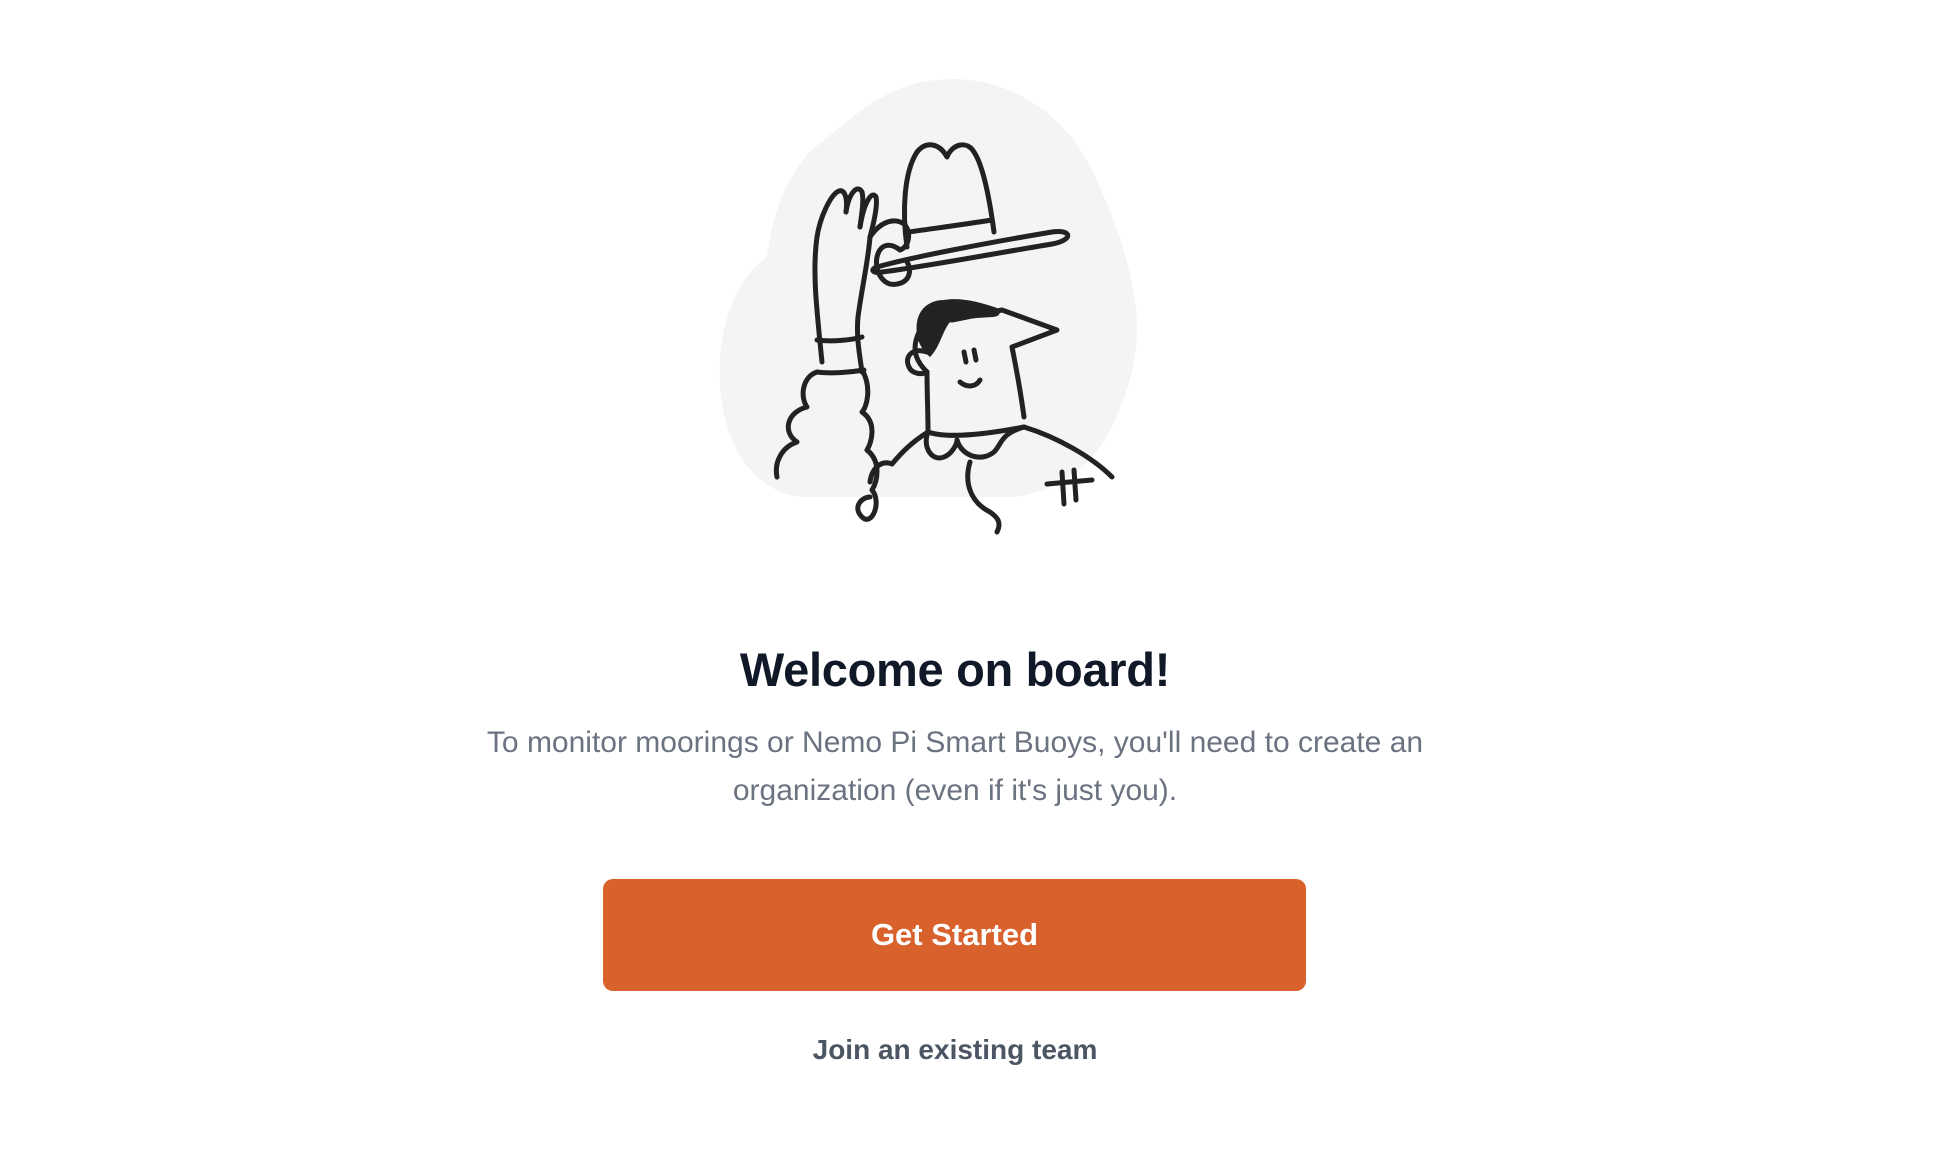 This screenshot has width=1954, height=1158. What do you see at coordinates (954, 935) in the screenshot?
I see `get-started-button: Get Started` at bounding box center [954, 935].